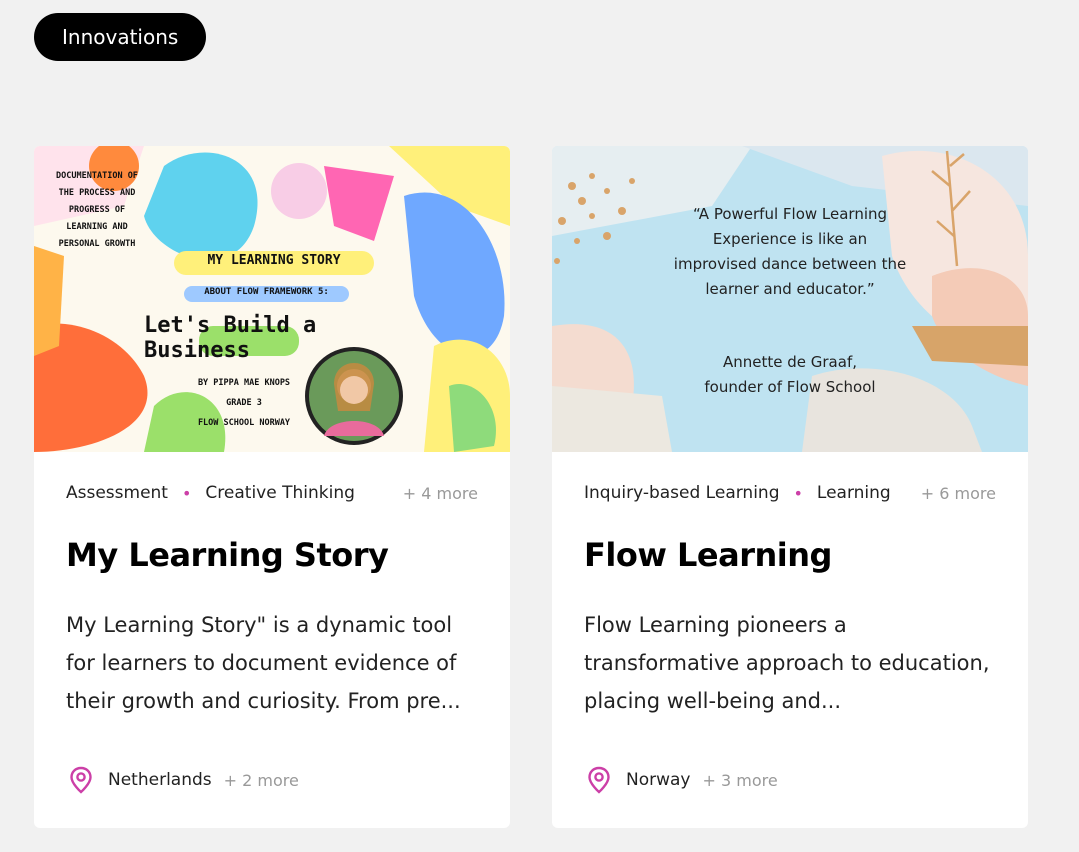 This screenshot has height=852, width=1079. I want to click on card-location: Norway + 3 more, so click(682, 780).